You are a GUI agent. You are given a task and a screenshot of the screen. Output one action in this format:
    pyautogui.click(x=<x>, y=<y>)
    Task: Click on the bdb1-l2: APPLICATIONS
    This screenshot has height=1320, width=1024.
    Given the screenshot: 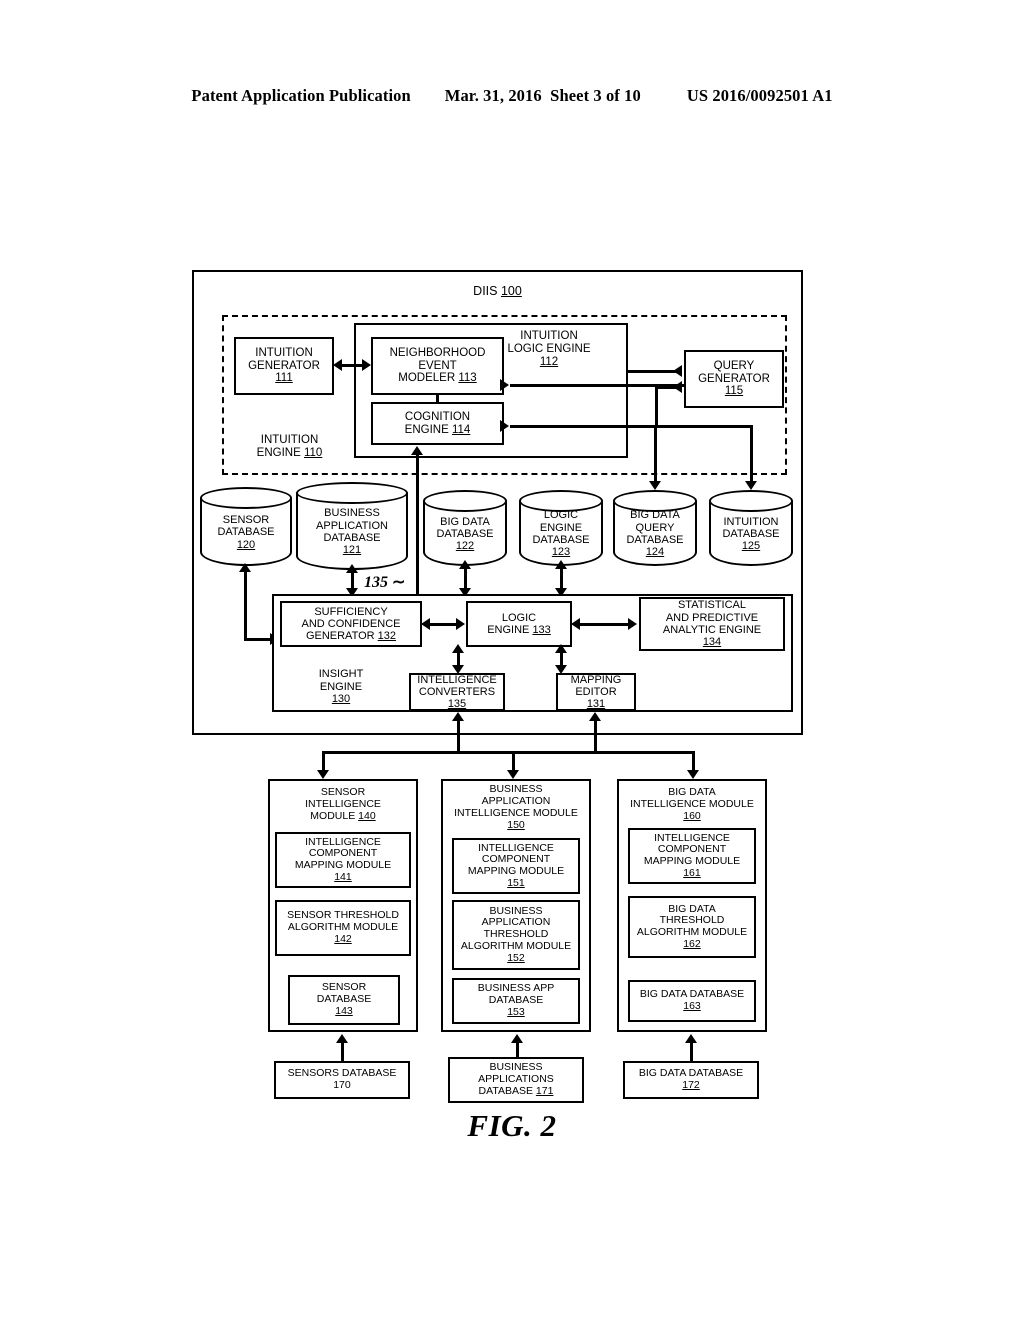 What is the action you would take?
    pyautogui.click(x=516, y=1079)
    